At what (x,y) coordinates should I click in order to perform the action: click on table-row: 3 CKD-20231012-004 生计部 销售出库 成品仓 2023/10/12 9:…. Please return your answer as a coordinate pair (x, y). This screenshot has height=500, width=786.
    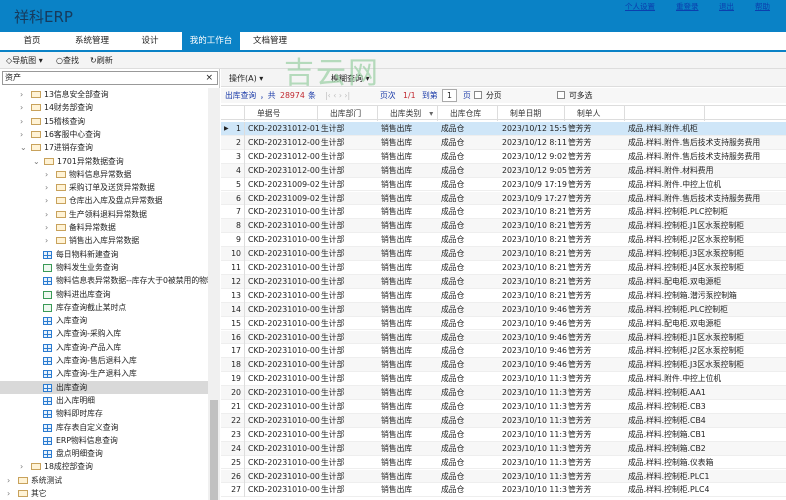
    Looking at the image, I should click on (503, 156).